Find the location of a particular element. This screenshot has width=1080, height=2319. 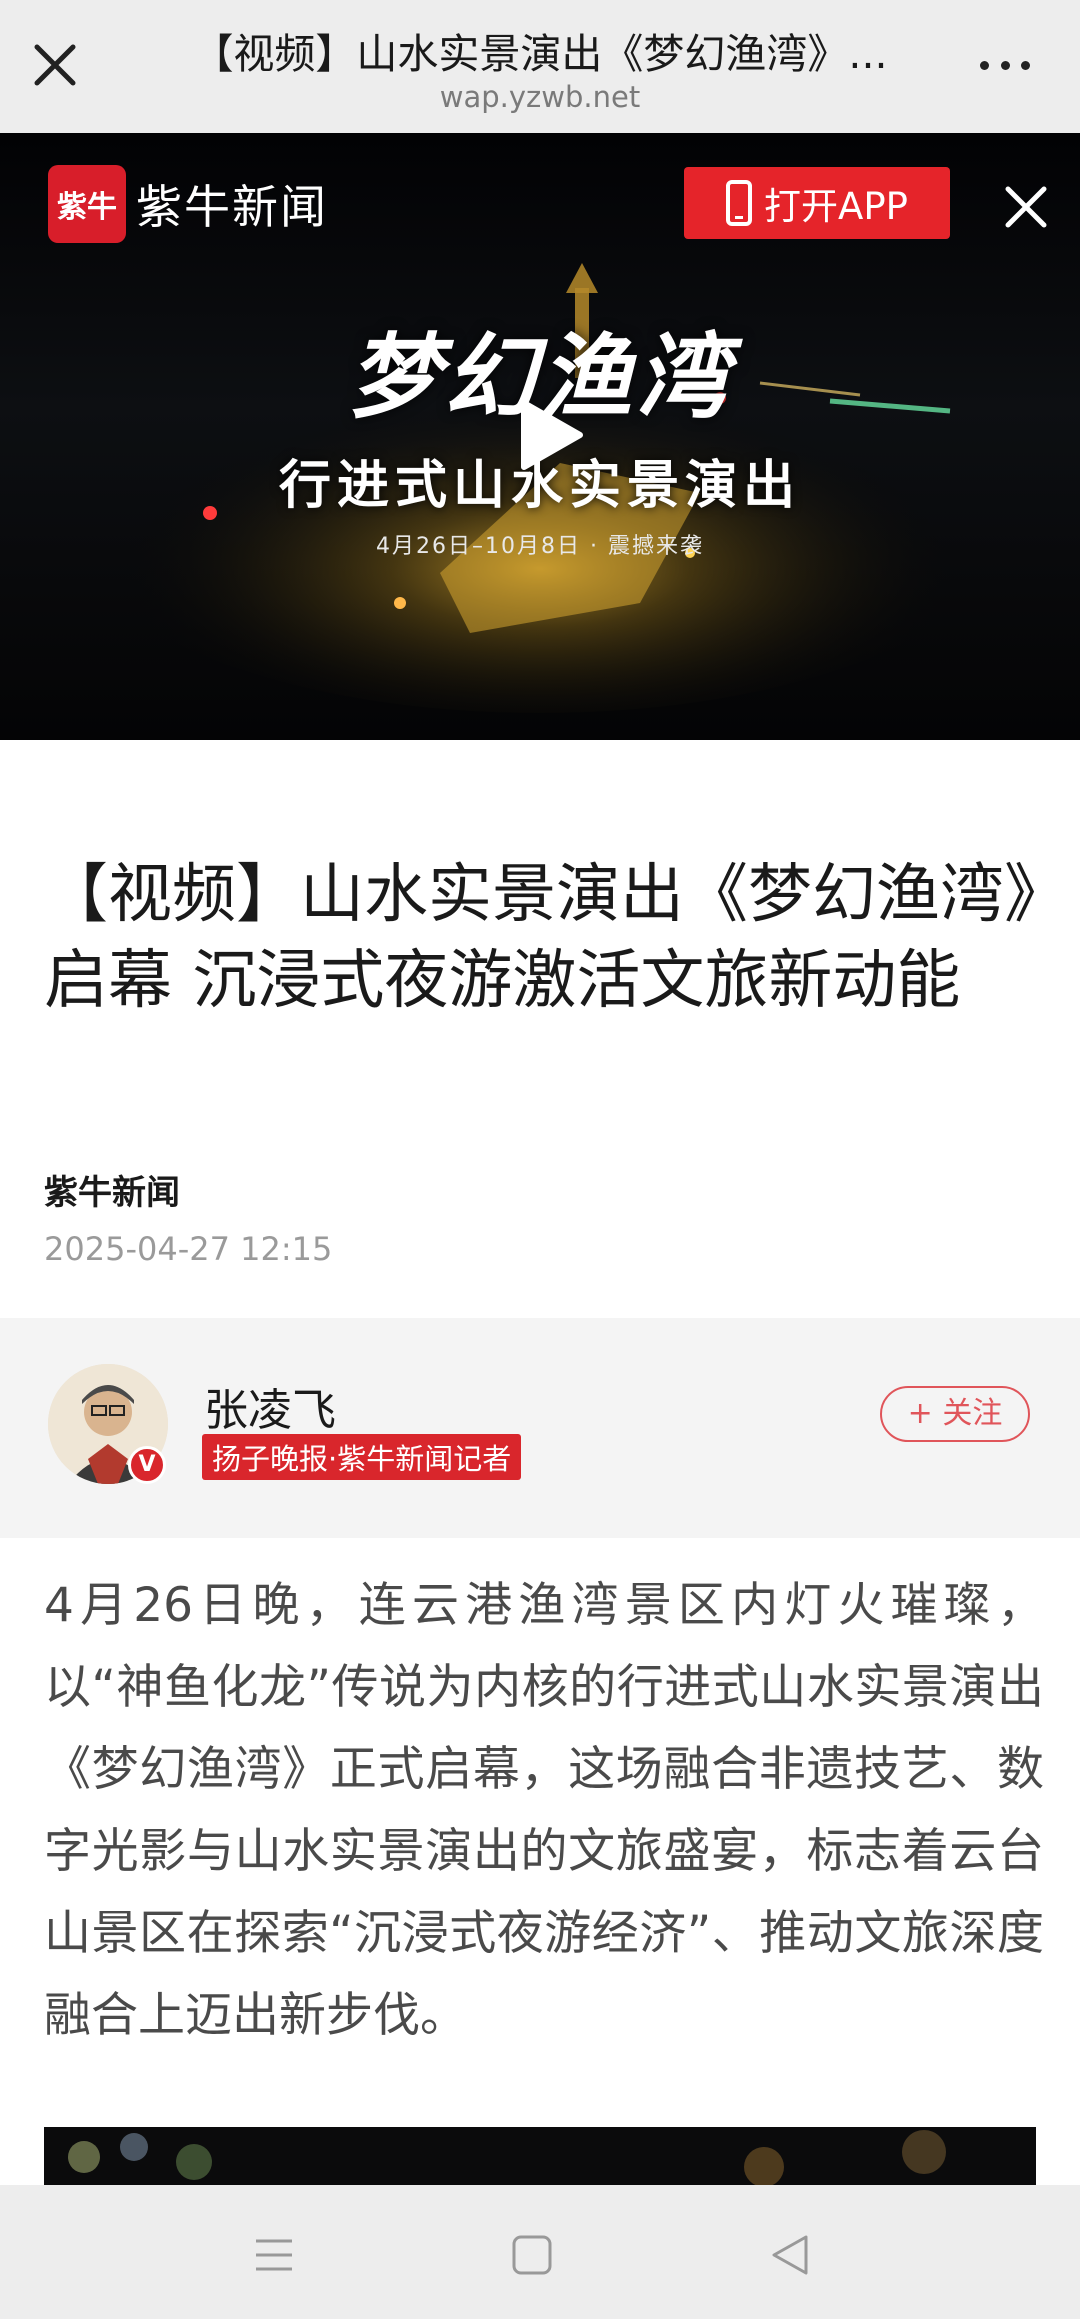

menu-icon is located at coordinates (274, 2255).